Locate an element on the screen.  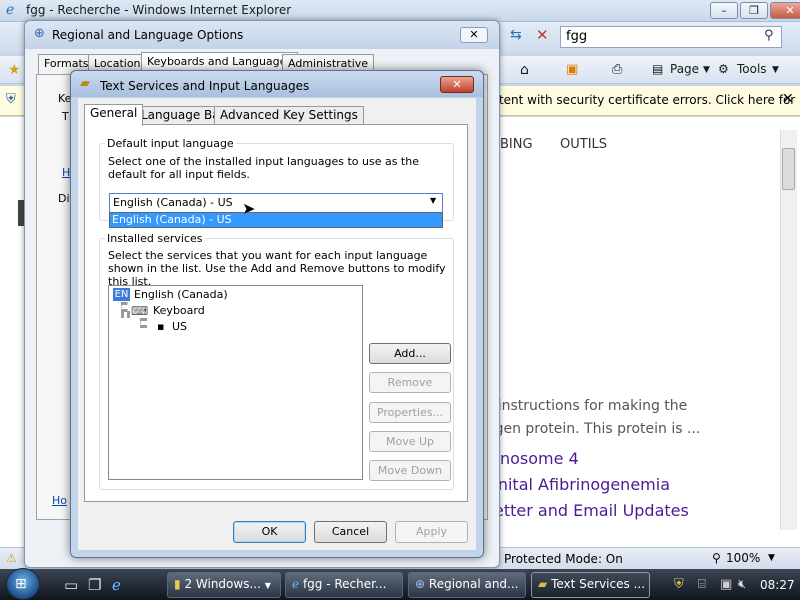
cancel-button: Cancel is located at coordinates (350, 532).